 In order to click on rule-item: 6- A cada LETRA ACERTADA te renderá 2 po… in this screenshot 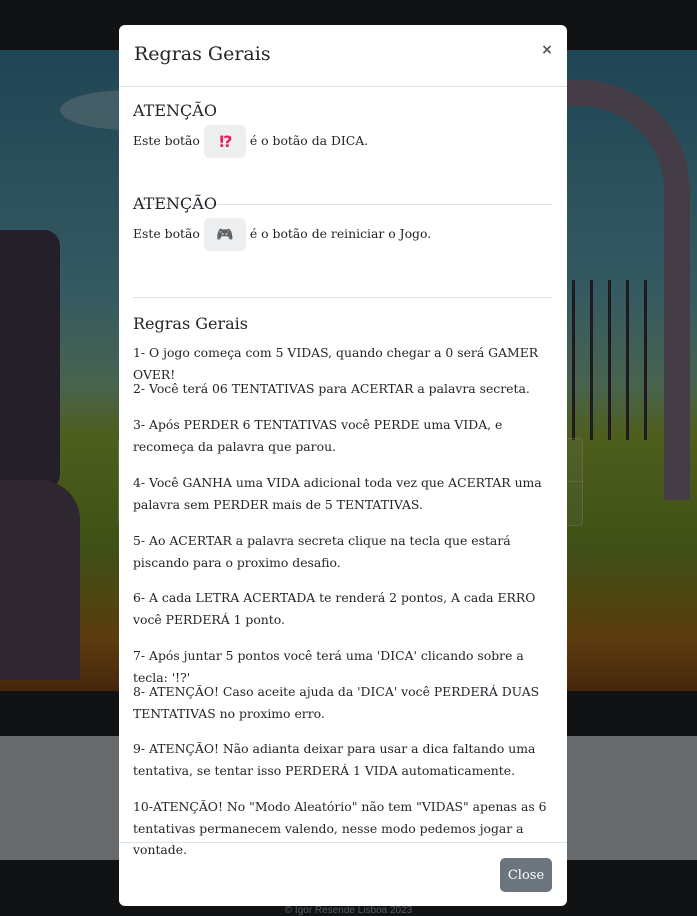, I will do `click(334, 608)`.